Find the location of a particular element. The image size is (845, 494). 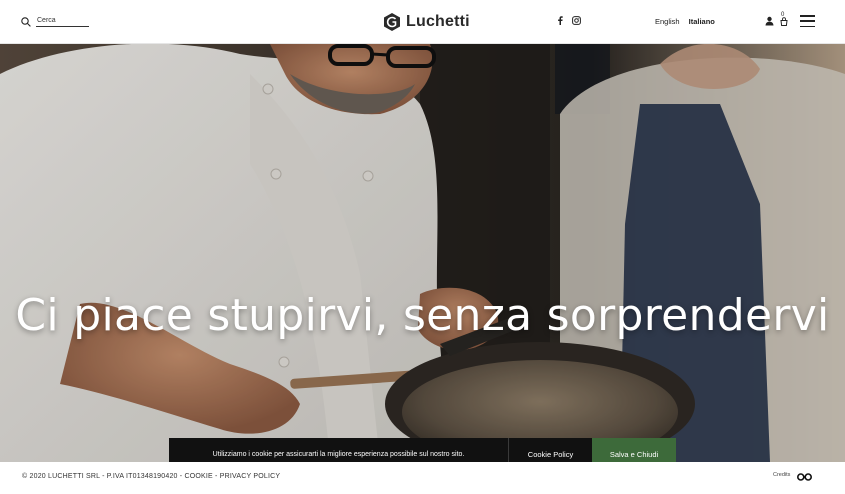

hamburger-menu-icon is located at coordinates (807, 21).